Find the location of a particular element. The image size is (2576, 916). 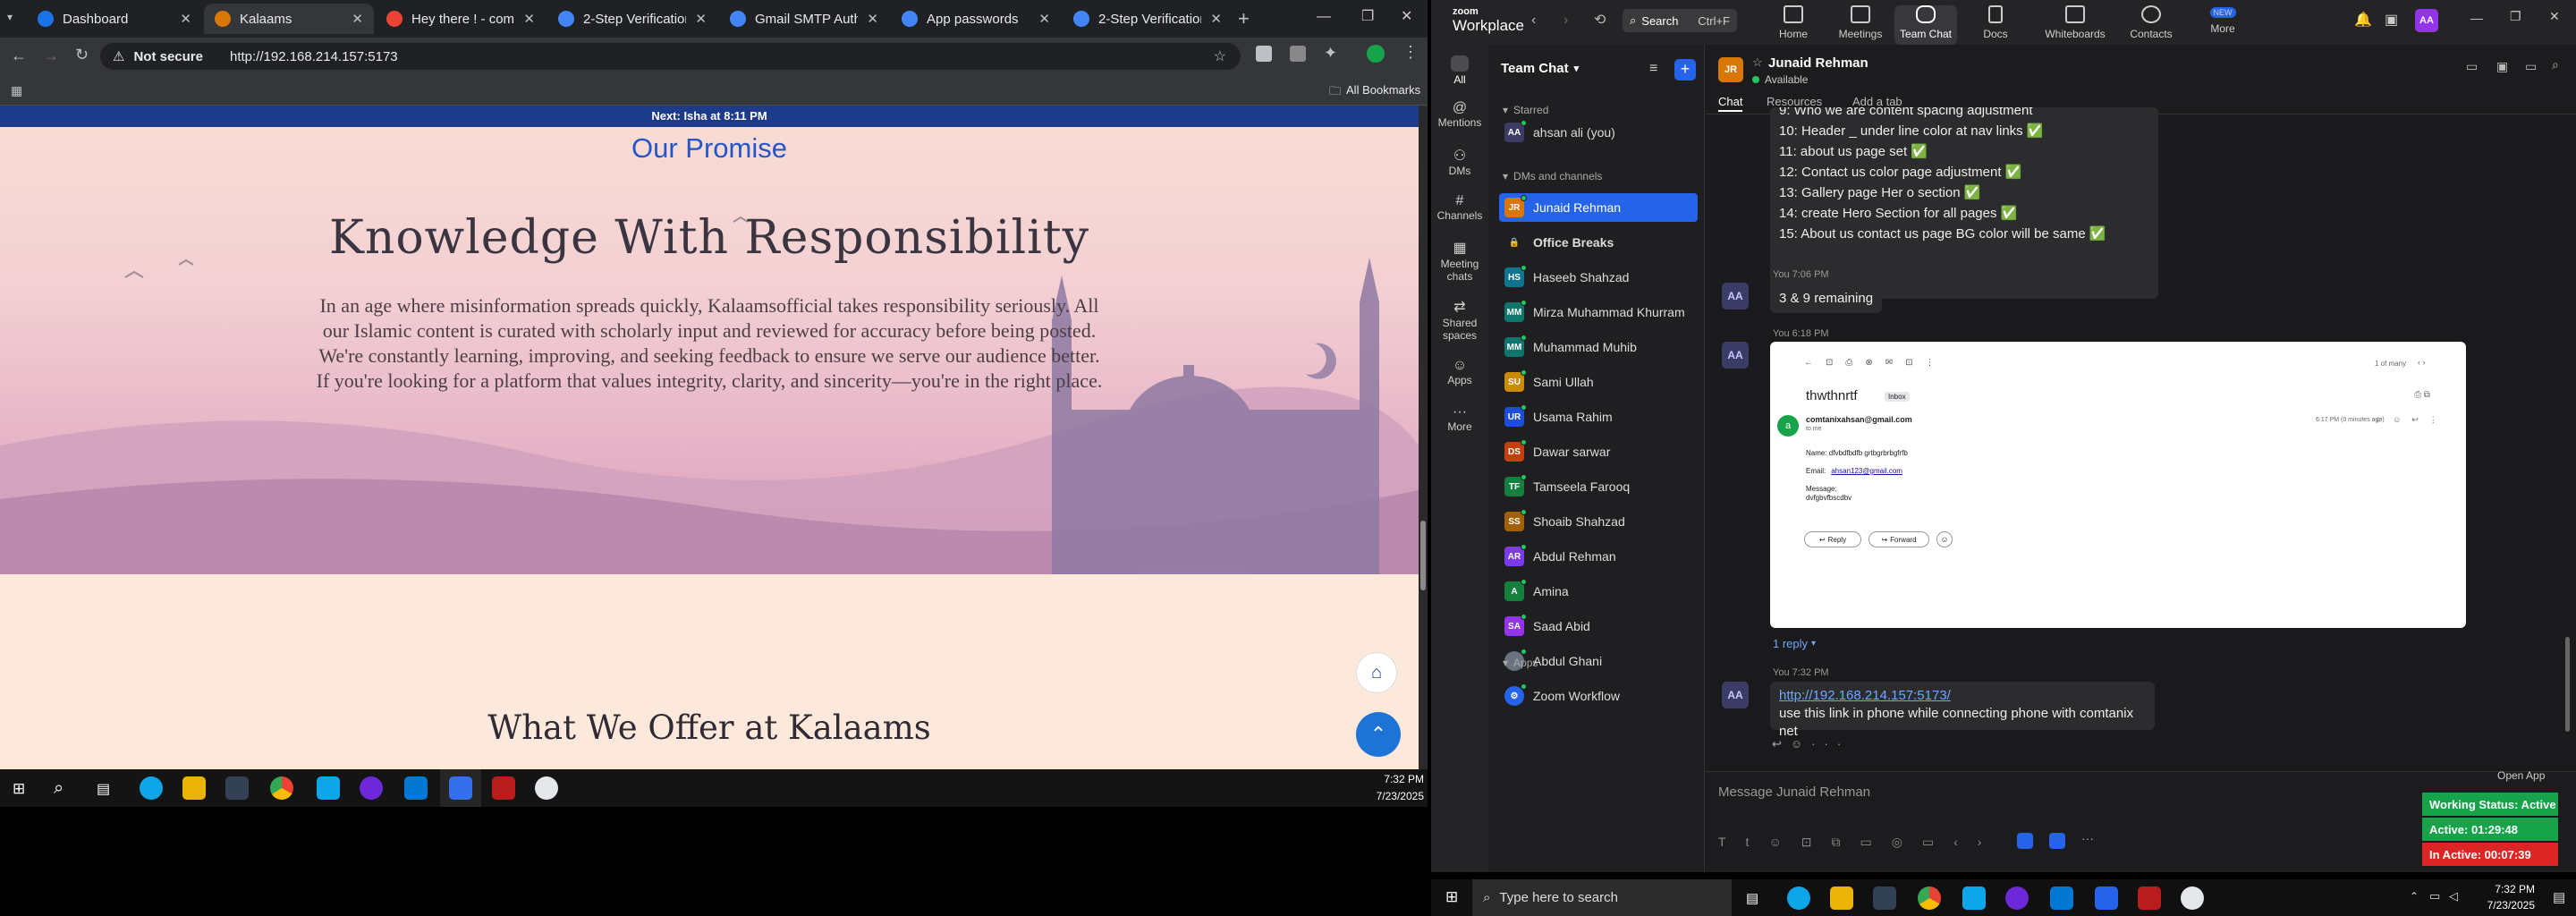

browser-tab: Dashboard ✕ is located at coordinates (114, 19).